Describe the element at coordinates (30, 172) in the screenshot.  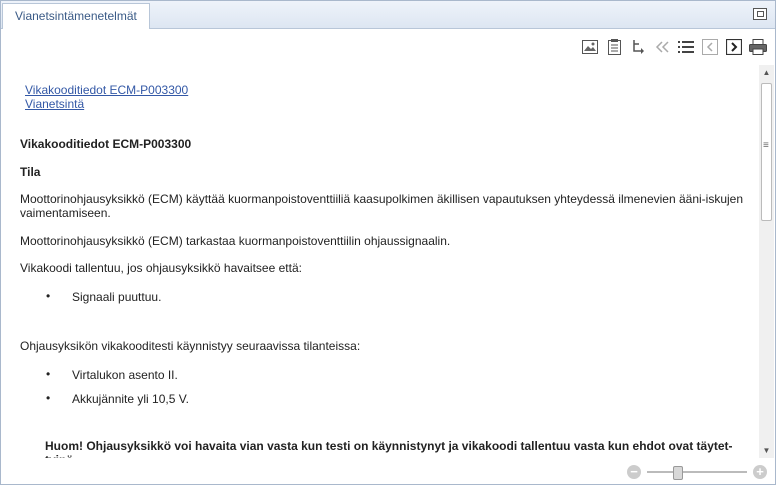
I see `section-heading-status: Tila` at that location.